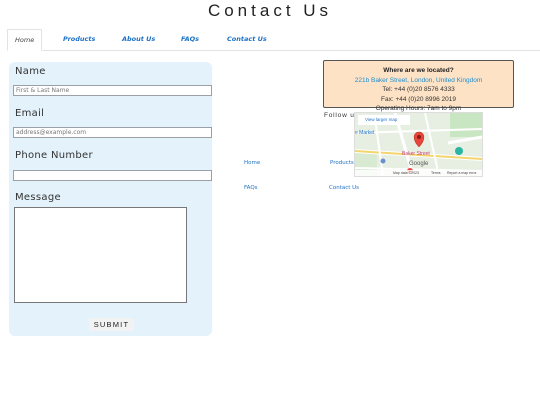  Describe the element at coordinates (38, 197) in the screenshot. I see `message-label: Message` at that location.